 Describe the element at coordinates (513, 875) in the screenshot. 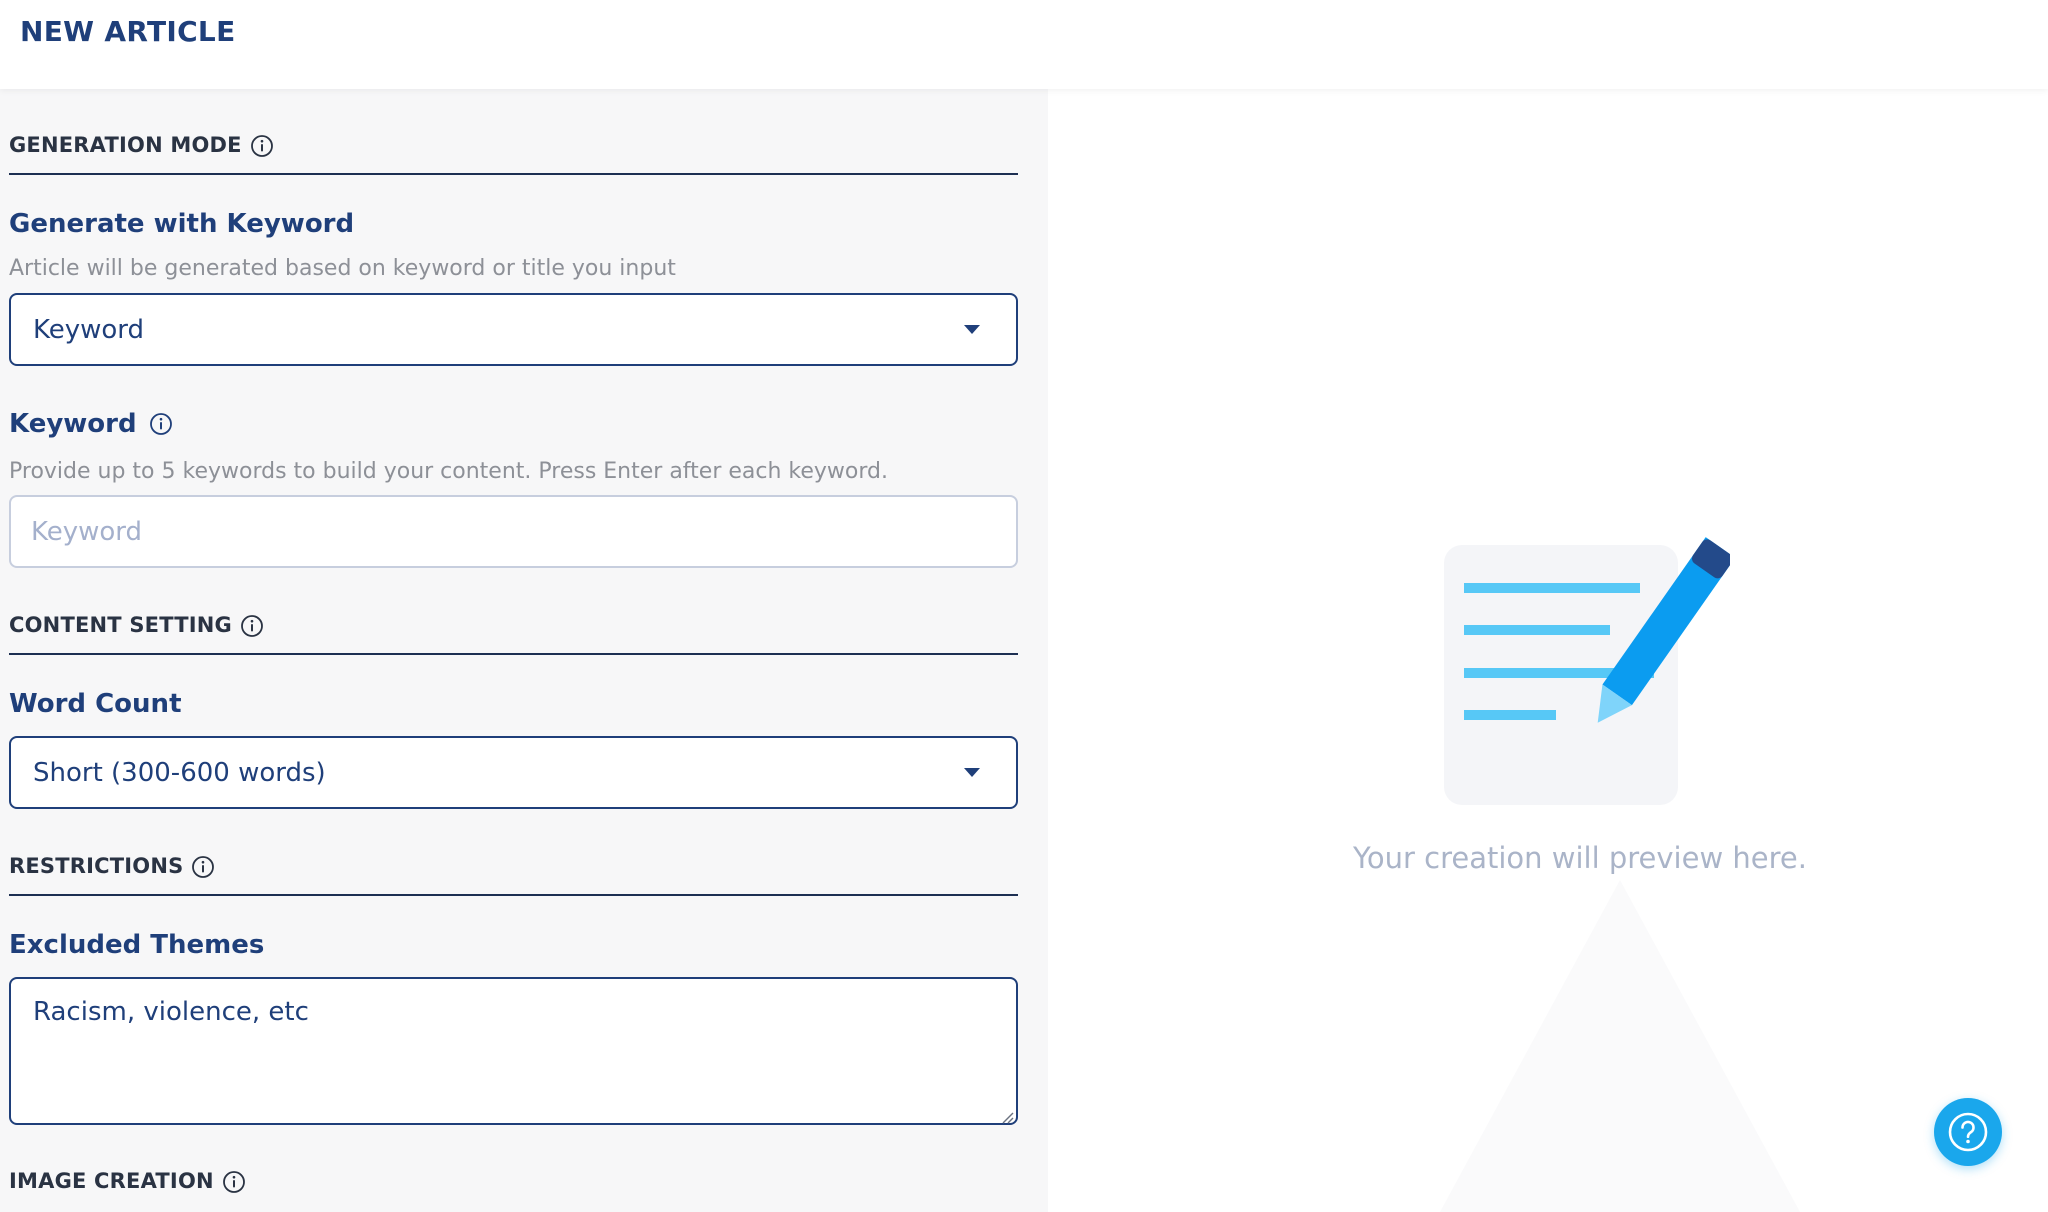

I see `restrictions-section-header: RESTRICTIONS` at that location.